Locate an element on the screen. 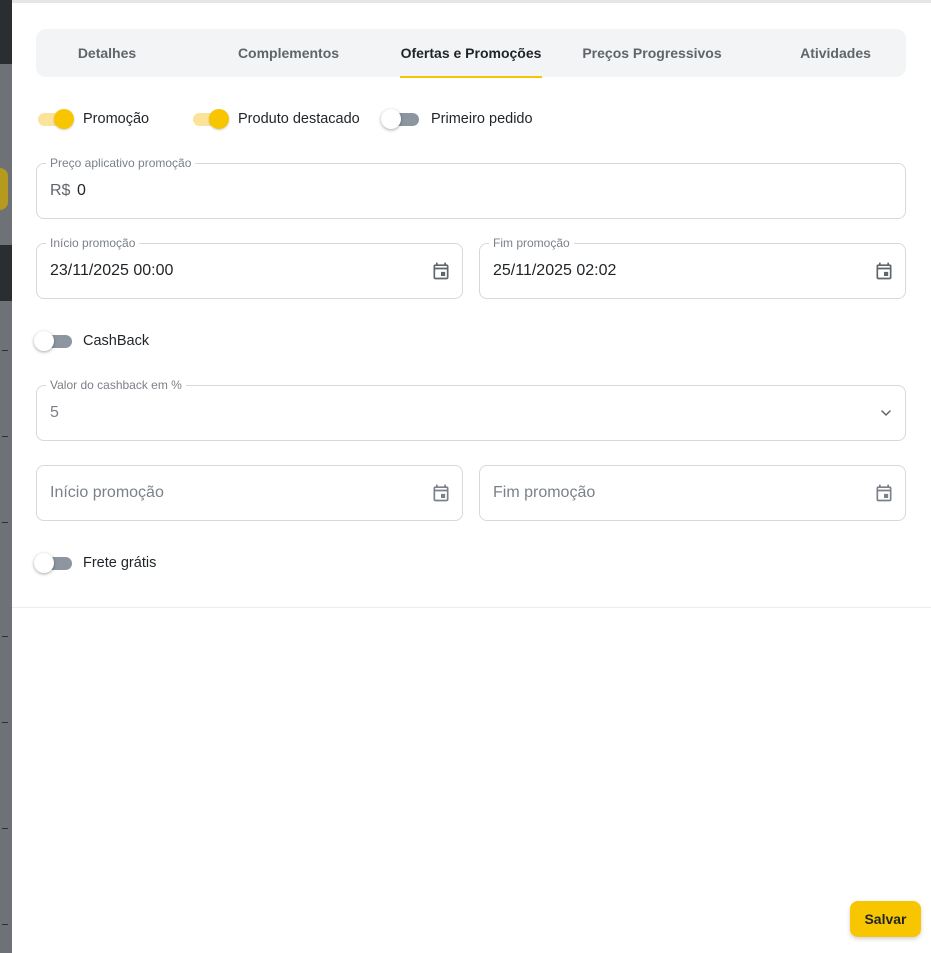 The height and width of the screenshot is (953, 931). background-table-header is located at coordinates (6, 273).